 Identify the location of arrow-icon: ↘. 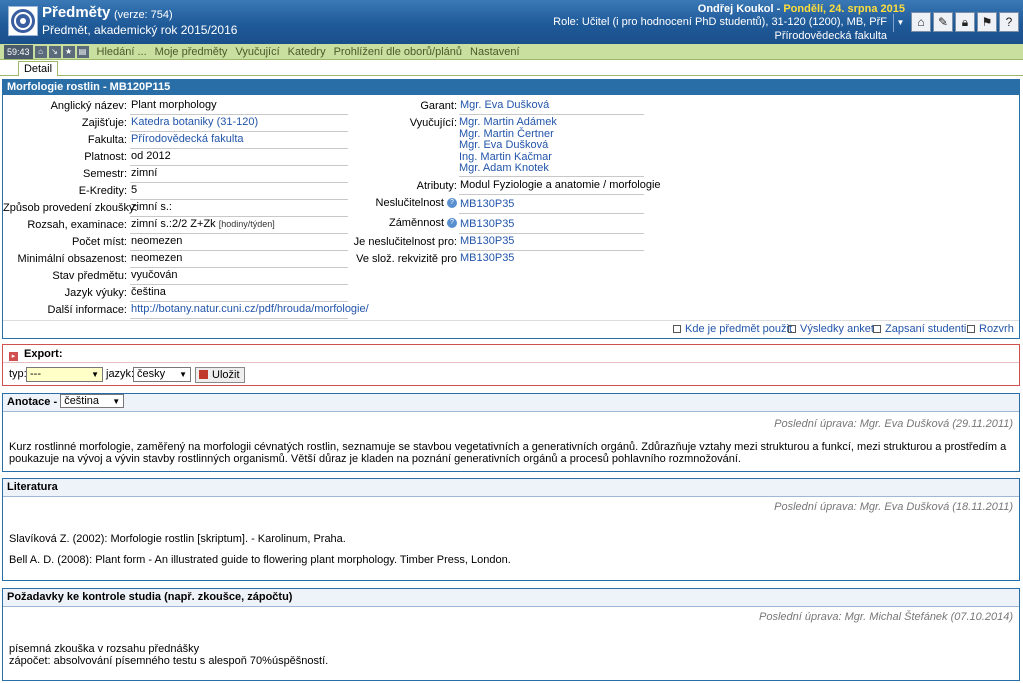
(54, 51).